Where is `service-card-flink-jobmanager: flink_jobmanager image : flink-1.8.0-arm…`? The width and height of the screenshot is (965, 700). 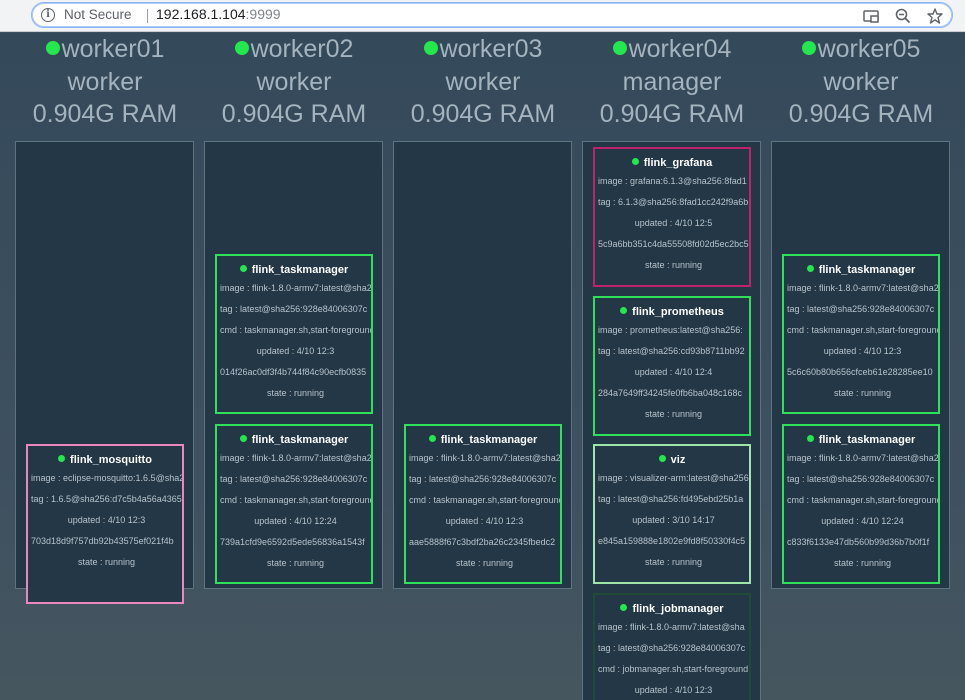 service-card-flink-jobmanager: flink_jobmanager image : flink-1.8.0-arm… is located at coordinates (672, 646).